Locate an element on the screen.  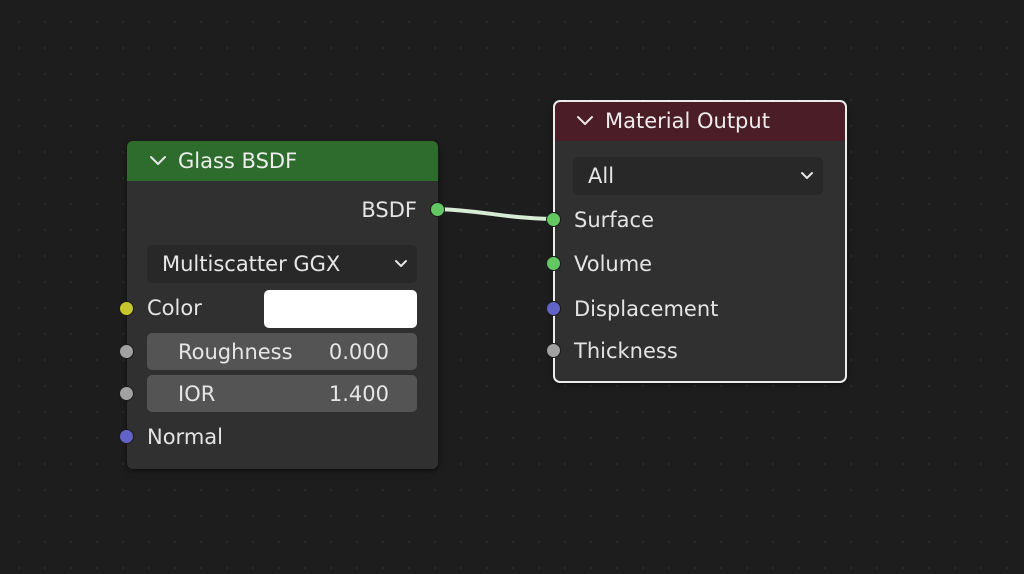
glass-bsdf-node-header: Glass BSDF is located at coordinates (282, 161).